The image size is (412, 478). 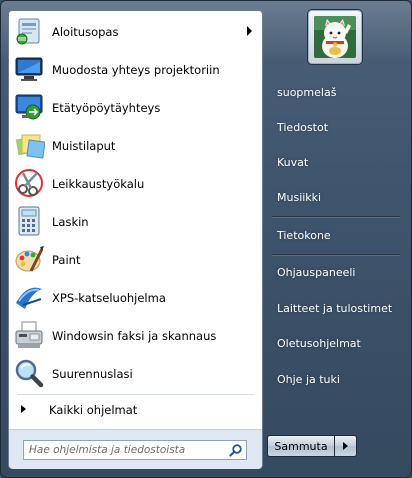 What do you see at coordinates (135, 145) in the screenshot?
I see `program-item-sticky-notes: Muistilaput` at bounding box center [135, 145].